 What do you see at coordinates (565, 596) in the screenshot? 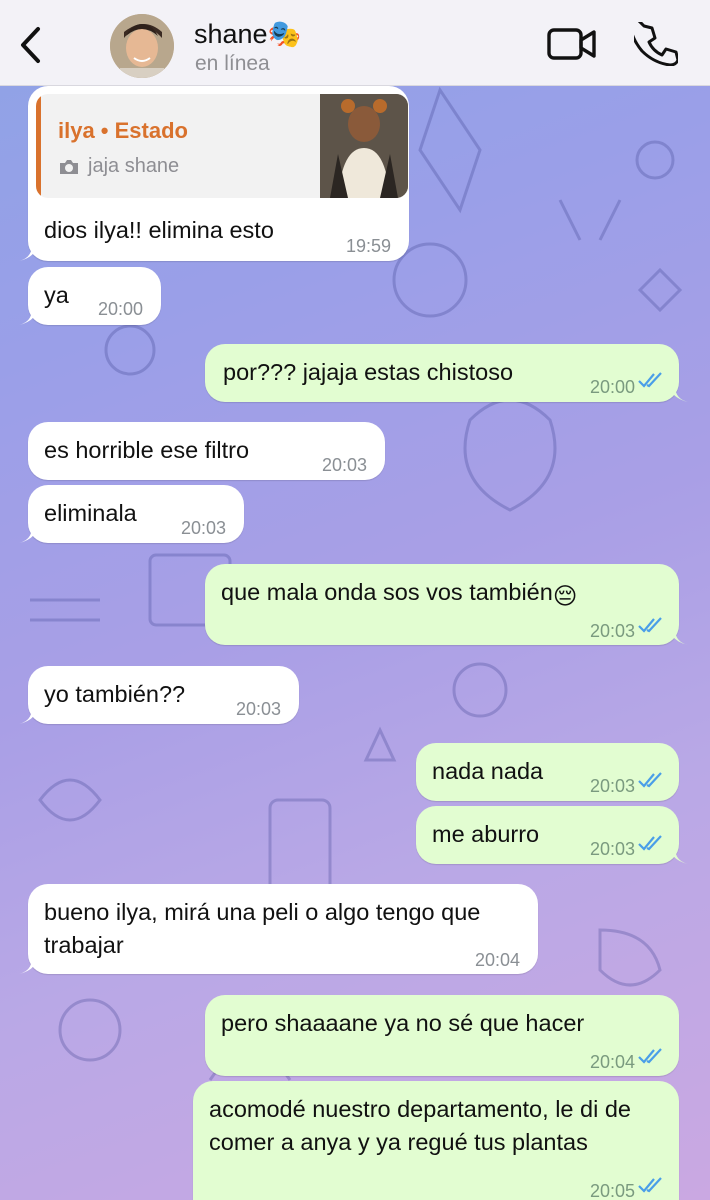
I see `pensive-face-emoji: 😔` at bounding box center [565, 596].